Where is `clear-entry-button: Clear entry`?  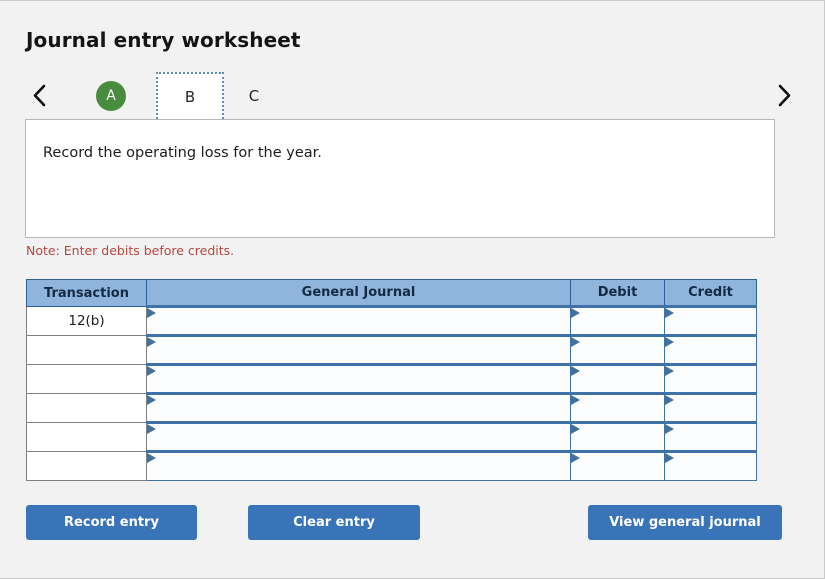 clear-entry-button: Clear entry is located at coordinates (334, 522).